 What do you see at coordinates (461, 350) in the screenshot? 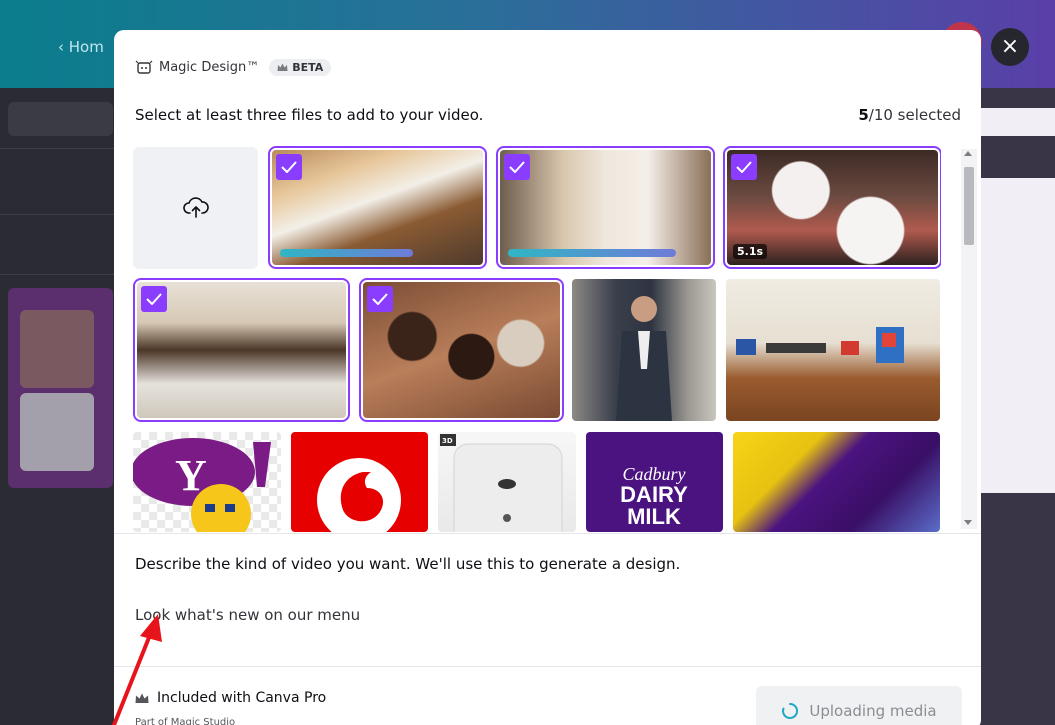
I see `media-tile-chocolate-desserts` at bounding box center [461, 350].